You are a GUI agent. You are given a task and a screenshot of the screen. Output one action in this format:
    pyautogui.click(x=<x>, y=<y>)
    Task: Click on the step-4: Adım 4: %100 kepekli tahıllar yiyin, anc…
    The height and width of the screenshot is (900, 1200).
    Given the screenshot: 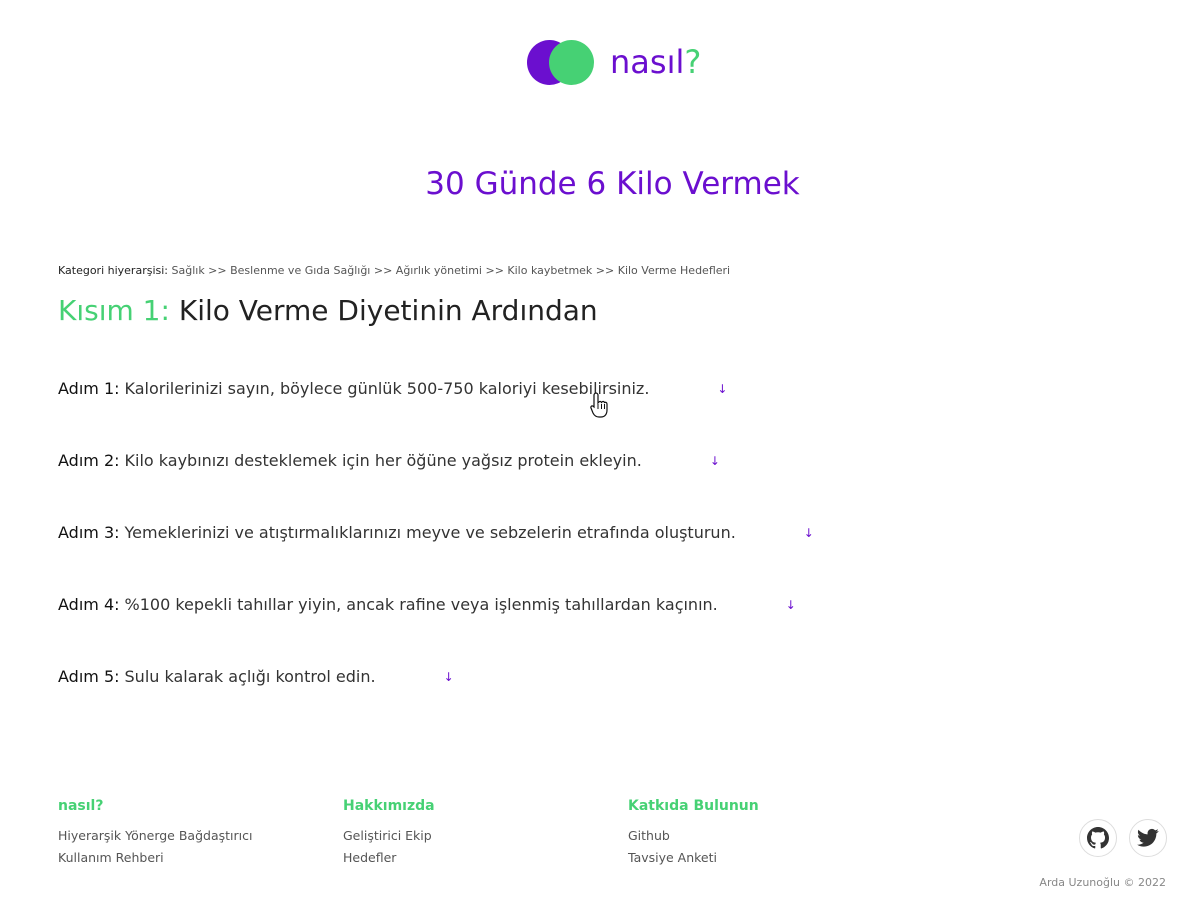 What is the action you would take?
    pyautogui.click(x=427, y=604)
    